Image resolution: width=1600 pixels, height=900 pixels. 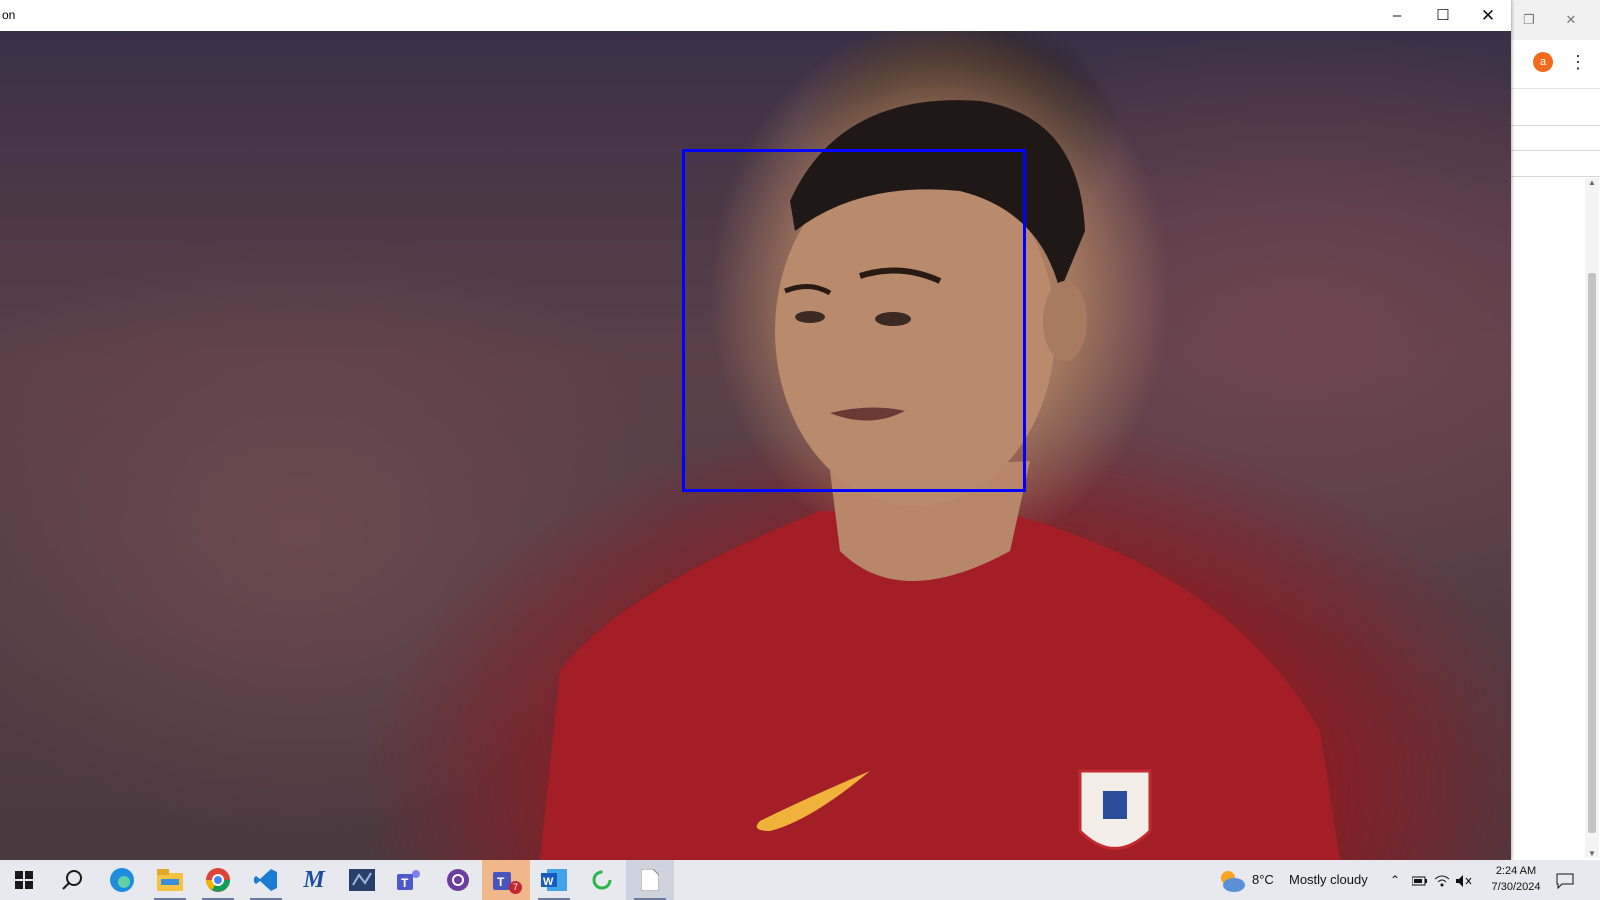 I want to click on notification-badge: 7, so click(x=515, y=887).